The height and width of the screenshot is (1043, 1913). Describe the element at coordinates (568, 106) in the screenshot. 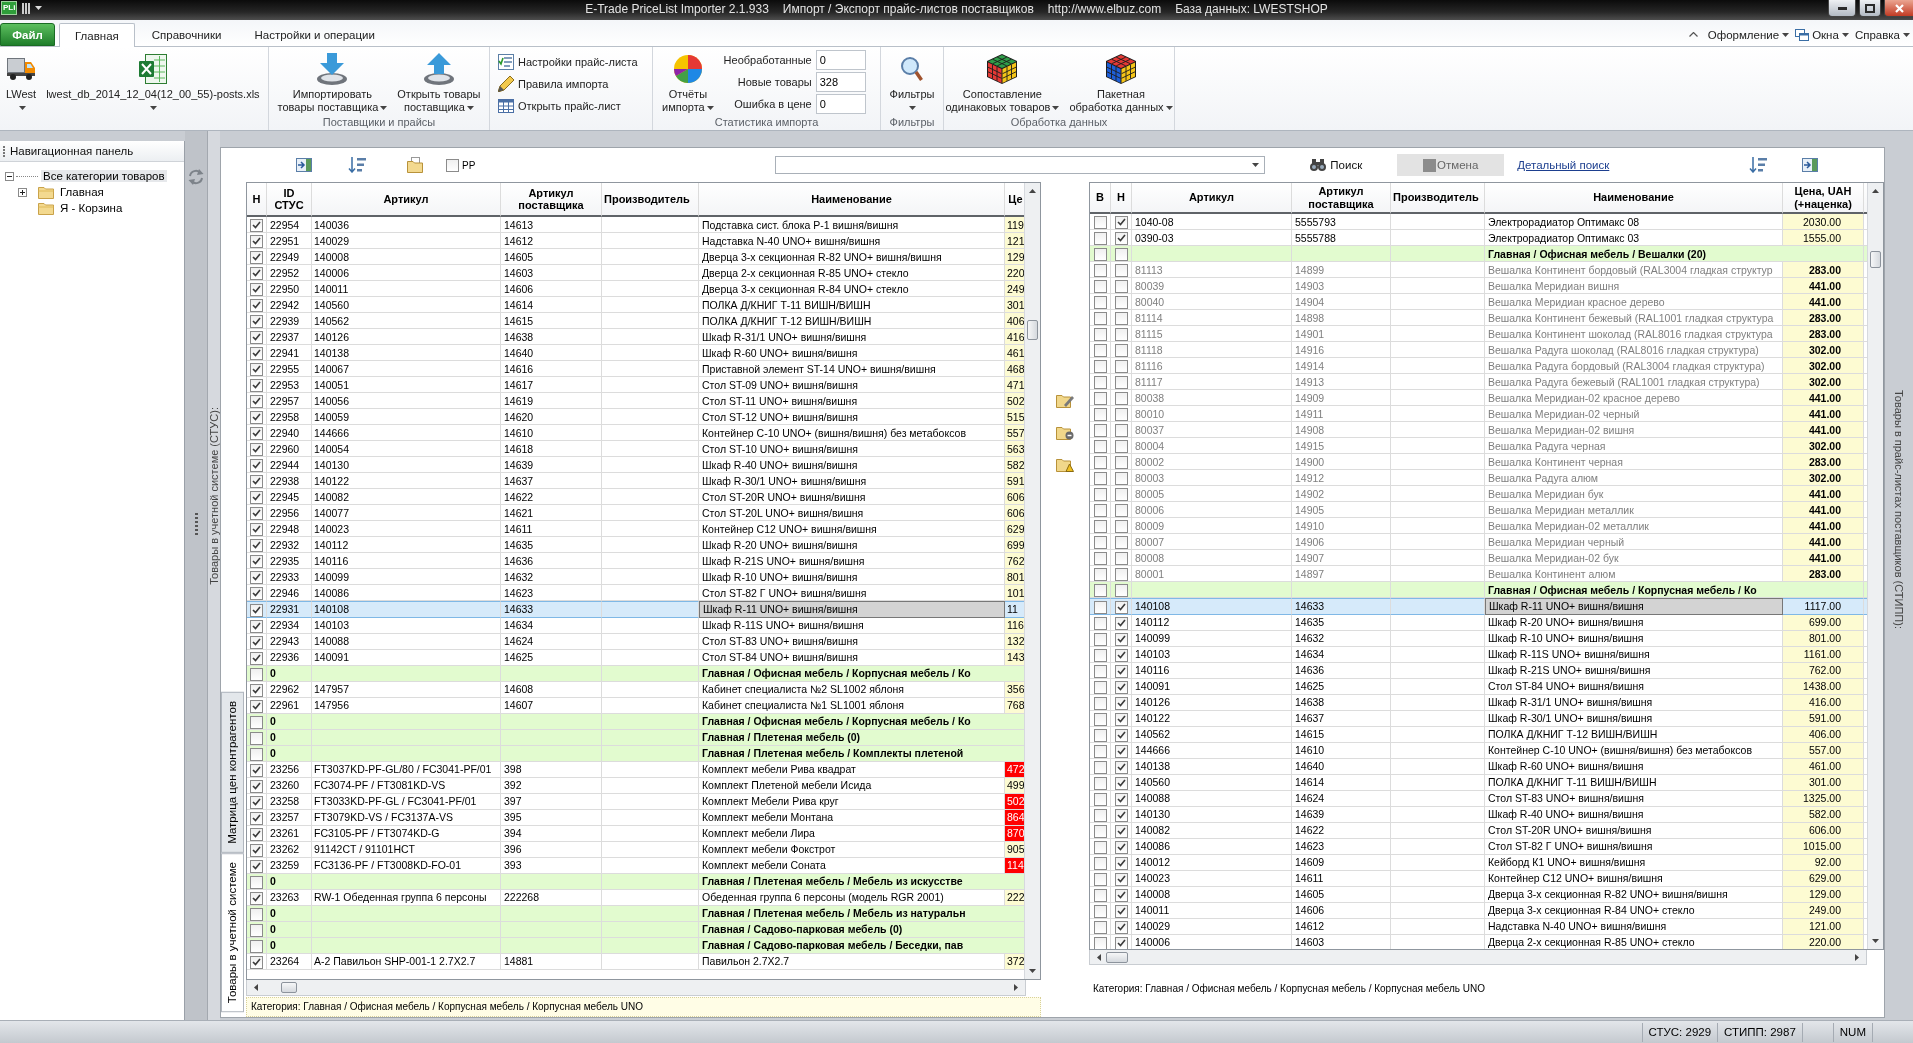

I see `open-price-list-button: Открыть прайс-лист` at that location.